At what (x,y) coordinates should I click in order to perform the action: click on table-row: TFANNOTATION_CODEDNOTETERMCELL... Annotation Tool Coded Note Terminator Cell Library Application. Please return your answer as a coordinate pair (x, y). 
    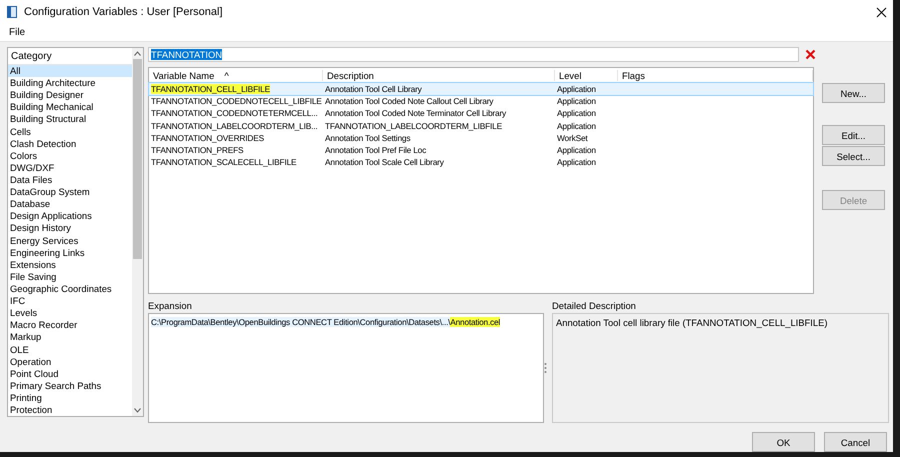
    Looking at the image, I should click on (481, 113).